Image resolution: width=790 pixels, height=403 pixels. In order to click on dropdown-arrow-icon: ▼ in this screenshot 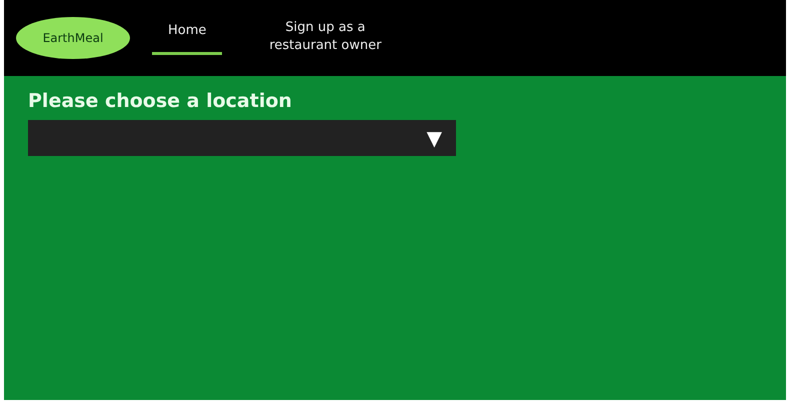, I will do `click(434, 138)`.